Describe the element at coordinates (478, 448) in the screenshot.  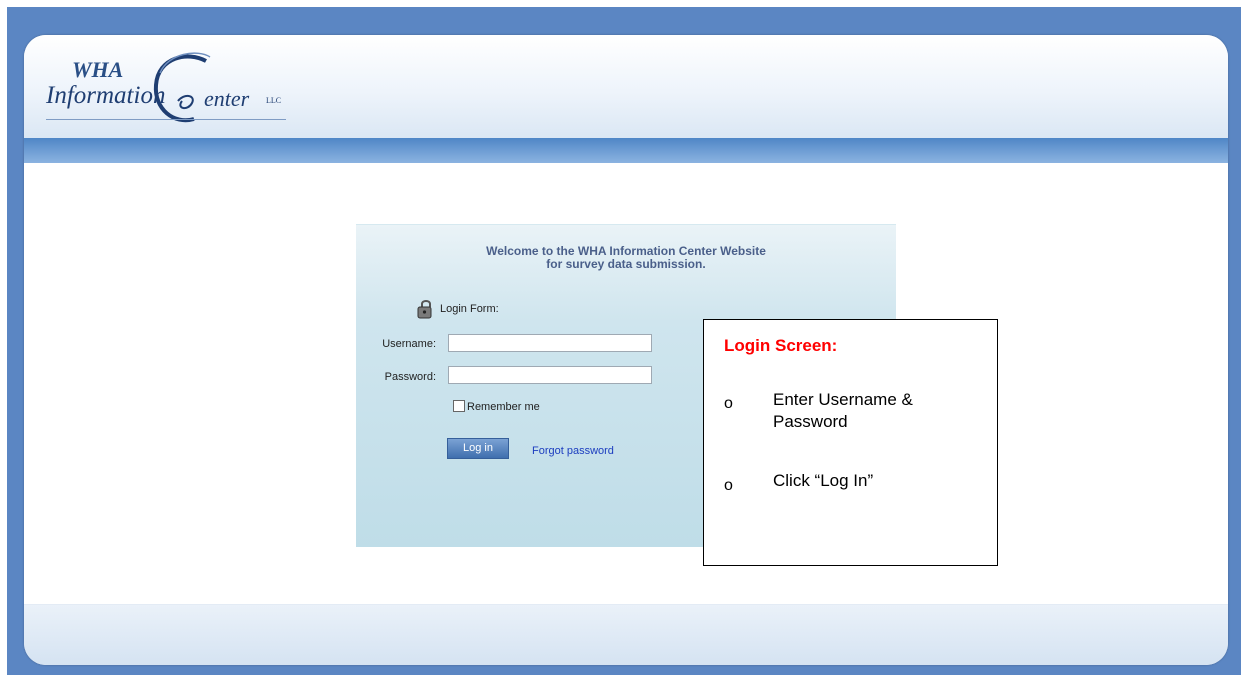
I see `login-button: Log in` at that location.